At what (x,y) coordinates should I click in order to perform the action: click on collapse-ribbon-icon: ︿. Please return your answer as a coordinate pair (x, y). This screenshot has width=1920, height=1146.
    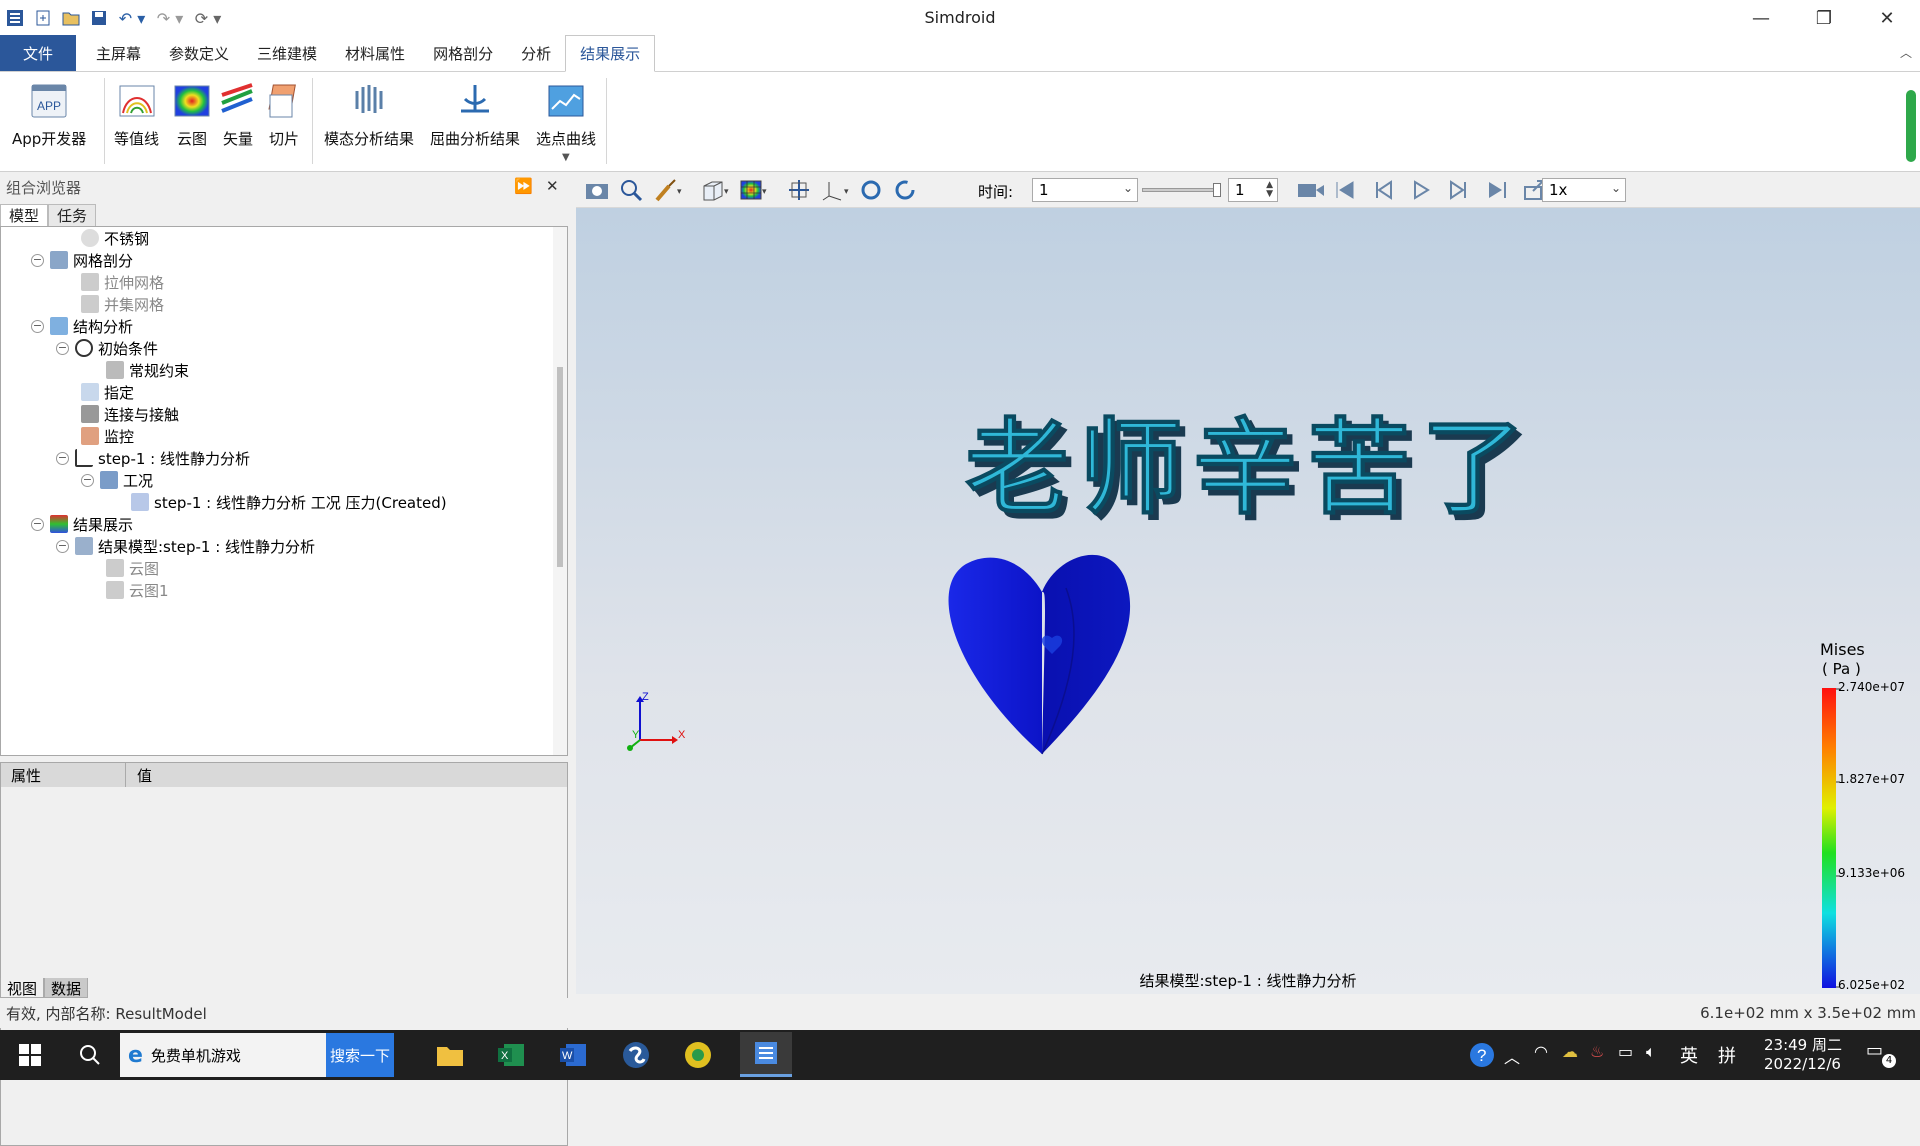
    Looking at the image, I should click on (1906, 52).